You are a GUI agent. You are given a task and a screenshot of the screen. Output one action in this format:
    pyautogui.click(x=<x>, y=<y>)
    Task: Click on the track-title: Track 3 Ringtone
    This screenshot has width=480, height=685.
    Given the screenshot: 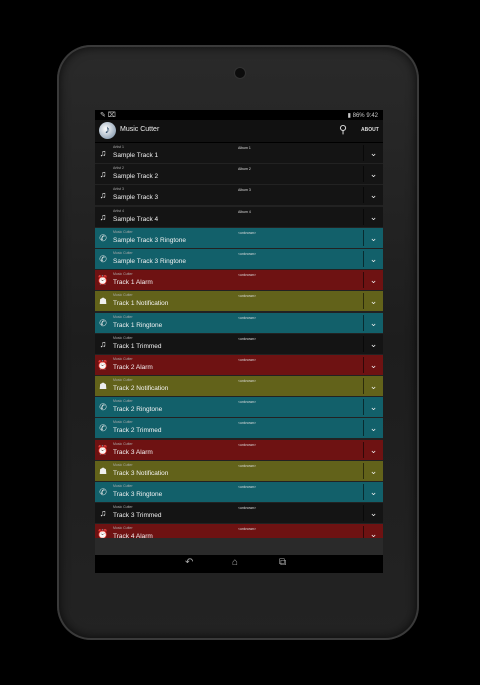 What is the action you would take?
    pyautogui.click(x=138, y=494)
    